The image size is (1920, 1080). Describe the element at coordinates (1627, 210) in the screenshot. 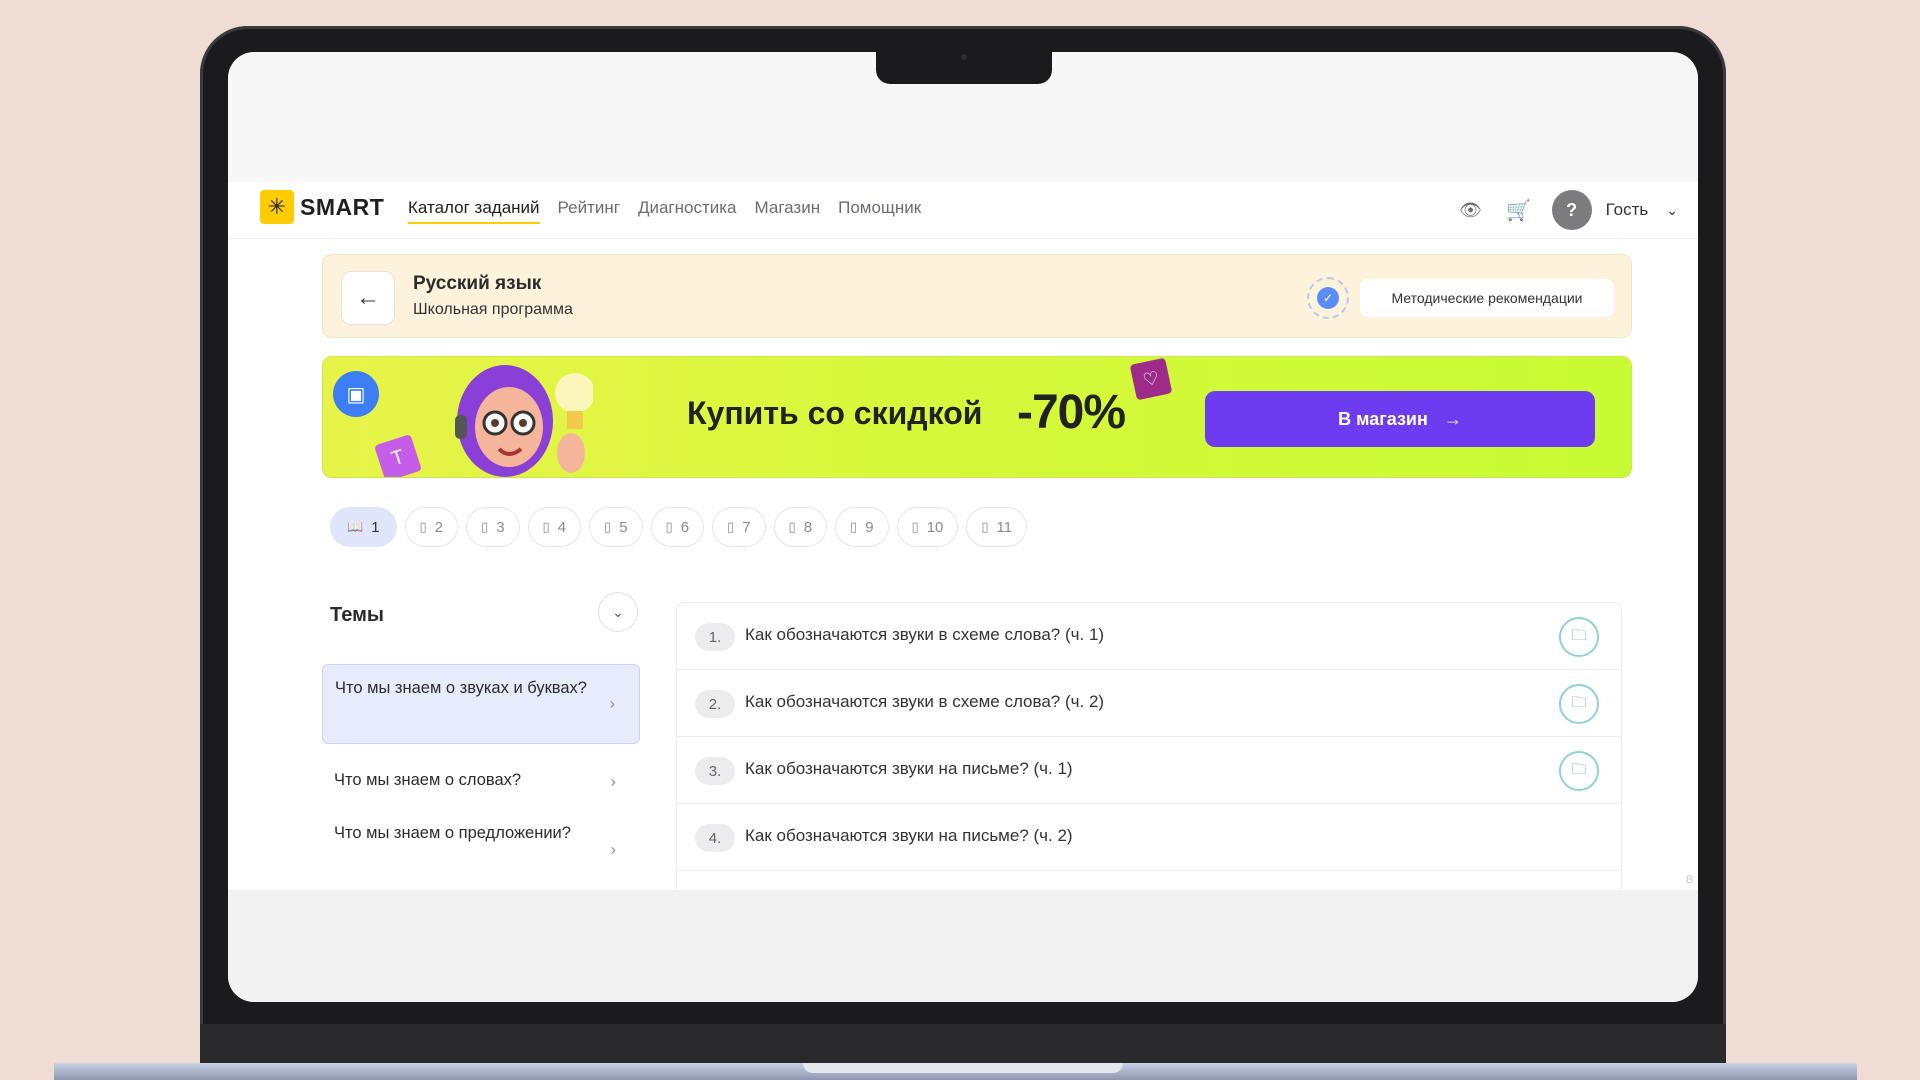

I see `user-name: Гость` at that location.